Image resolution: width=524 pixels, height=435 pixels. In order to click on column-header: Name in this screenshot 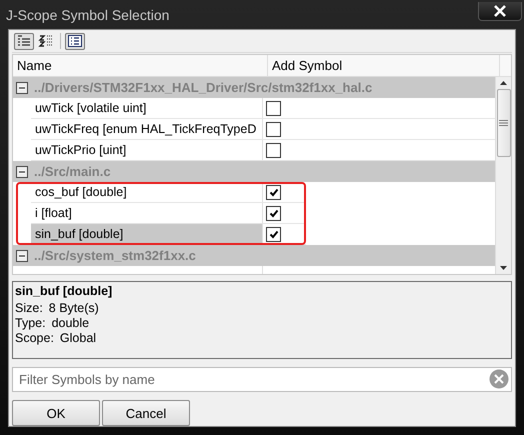, I will do `click(140, 65)`.